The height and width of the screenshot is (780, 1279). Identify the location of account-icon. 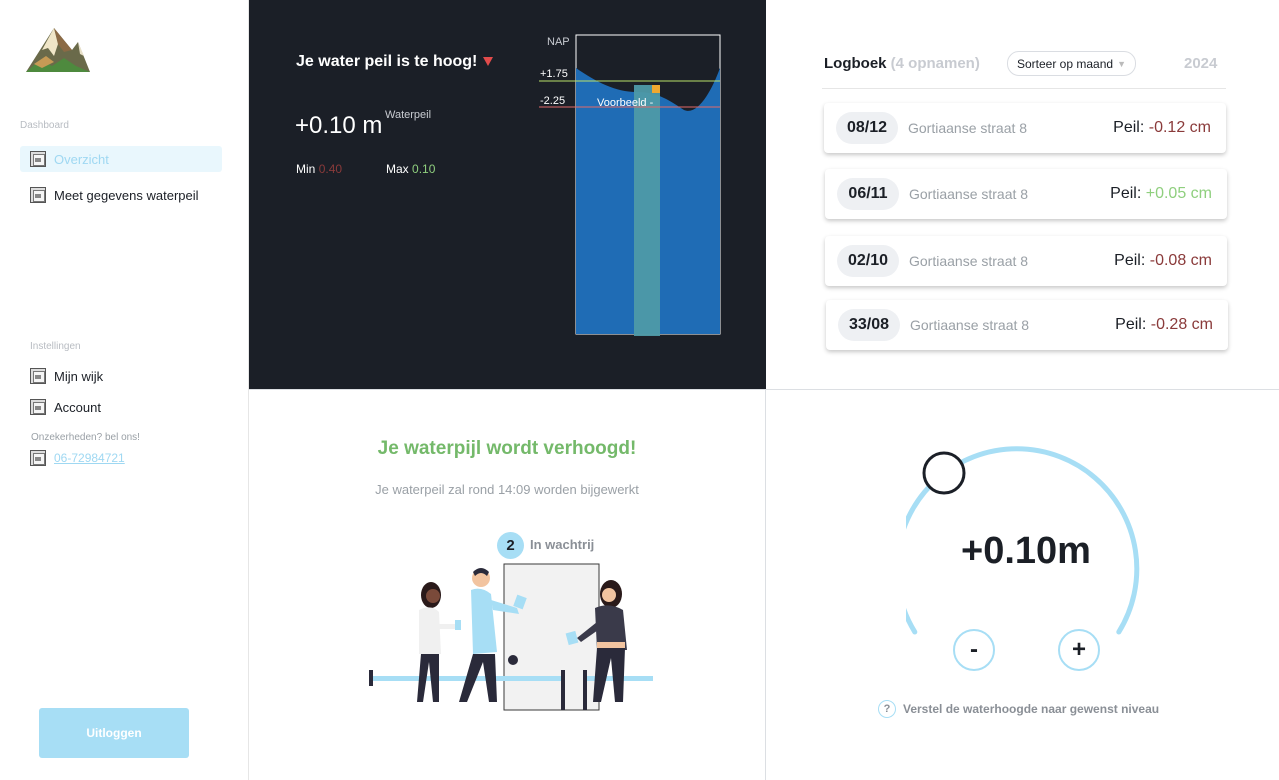
(38, 407).